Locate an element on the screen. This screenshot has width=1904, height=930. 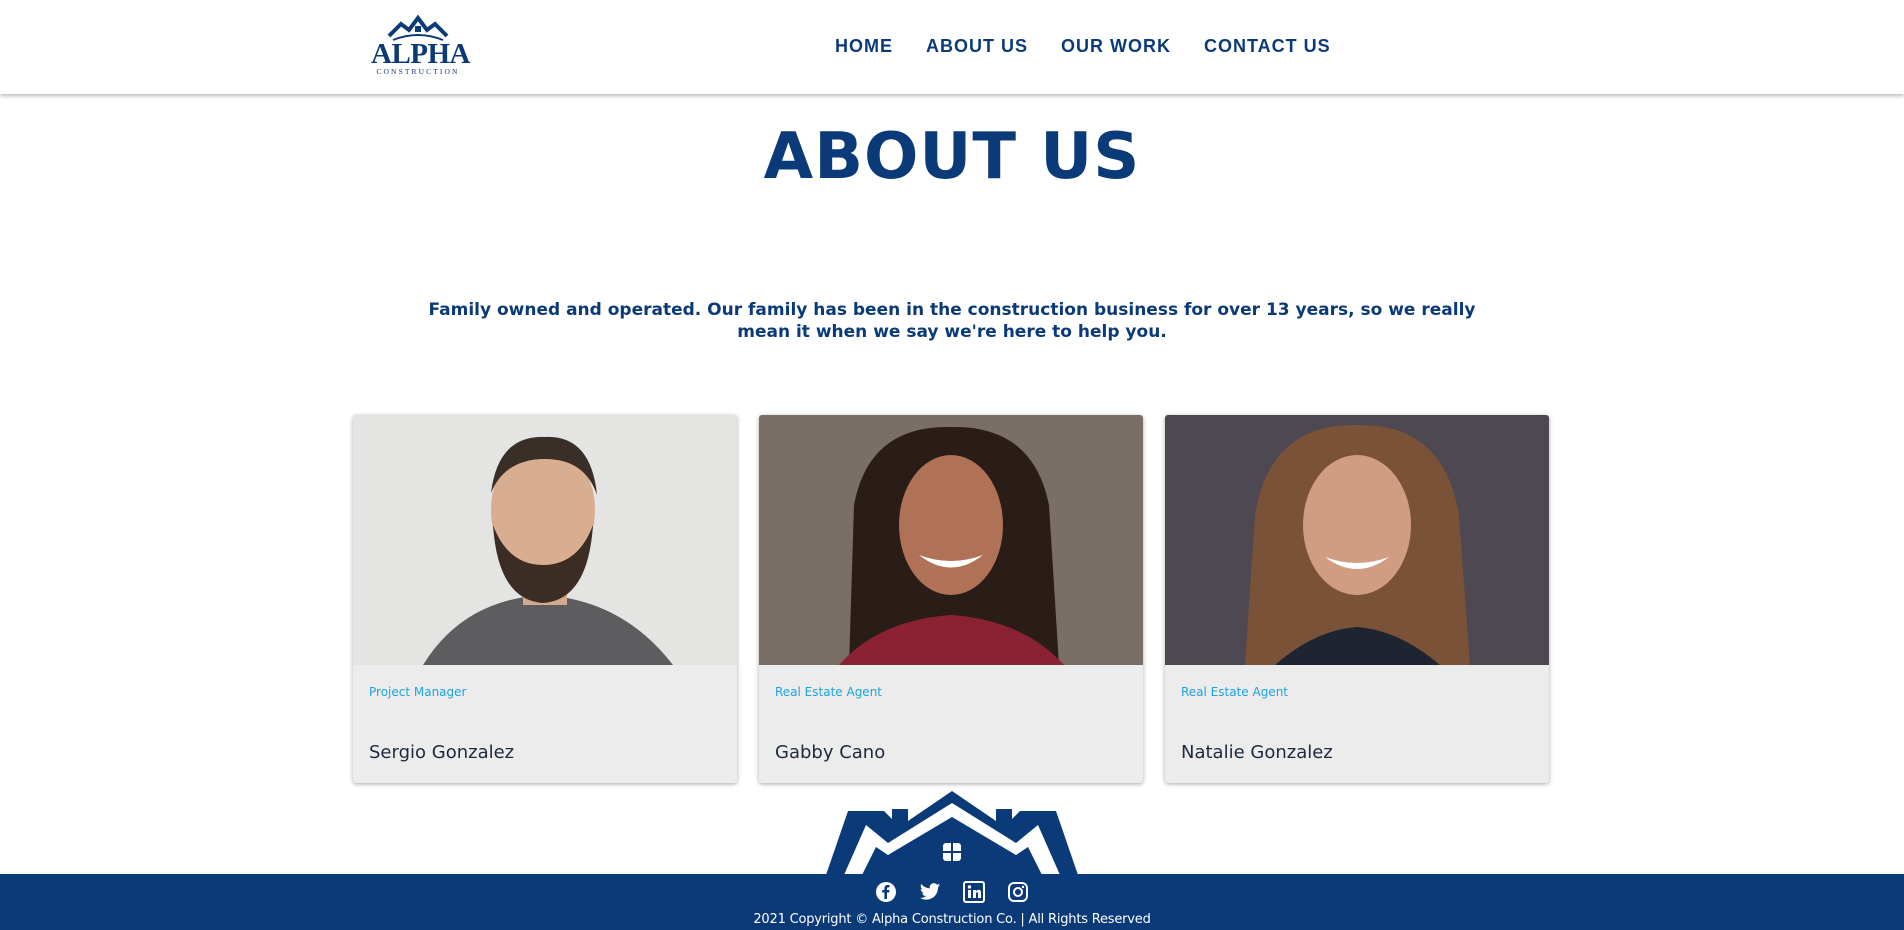
team-role: Project Manager is located at coordinates (418, 692).